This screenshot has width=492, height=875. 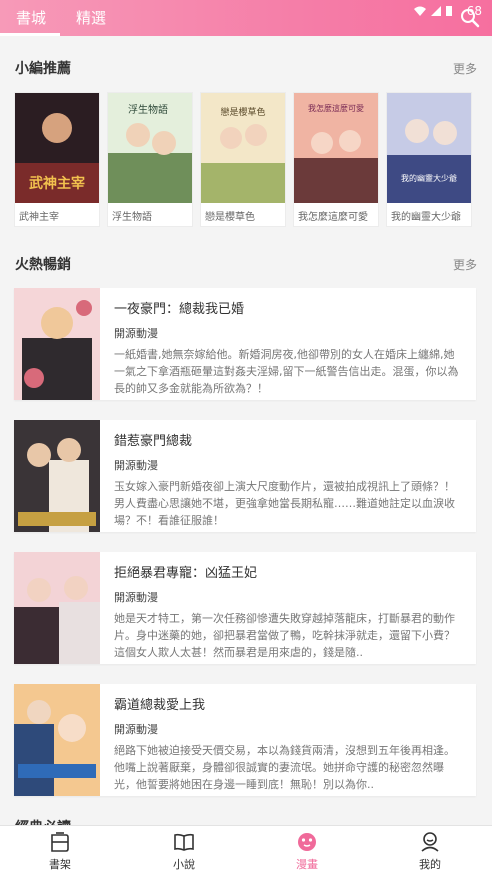 What do you see at coordinates (148, 109) in the screenshot?
I see `cover-title: 浮生物語` at bounding box center [148, 109].